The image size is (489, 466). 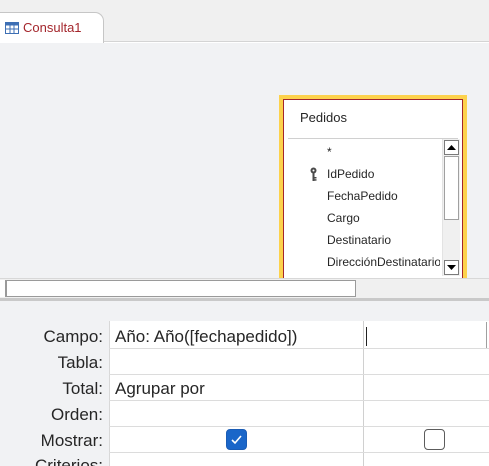 I want to click on field-name: IdPedido, so click(x=351, y=174).